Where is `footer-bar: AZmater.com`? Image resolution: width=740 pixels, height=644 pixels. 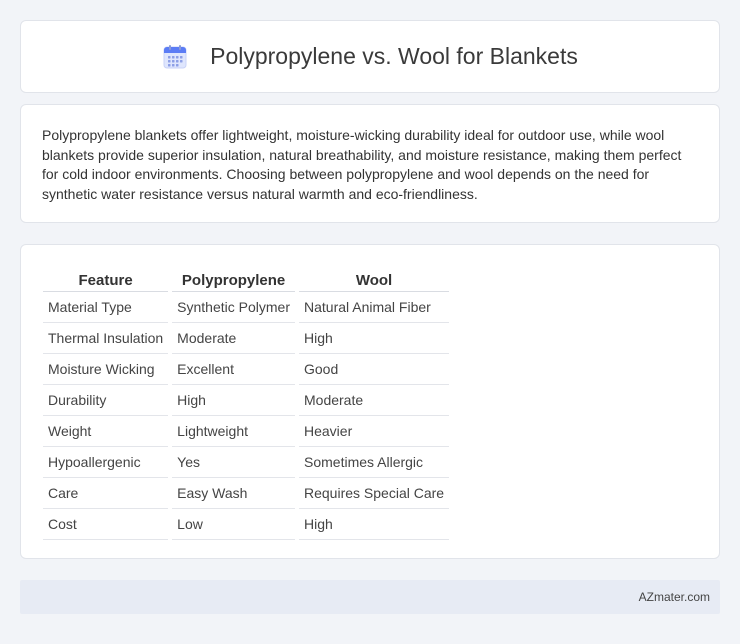
footer-bar: AZmater.com is located at coordinates (370, 597).